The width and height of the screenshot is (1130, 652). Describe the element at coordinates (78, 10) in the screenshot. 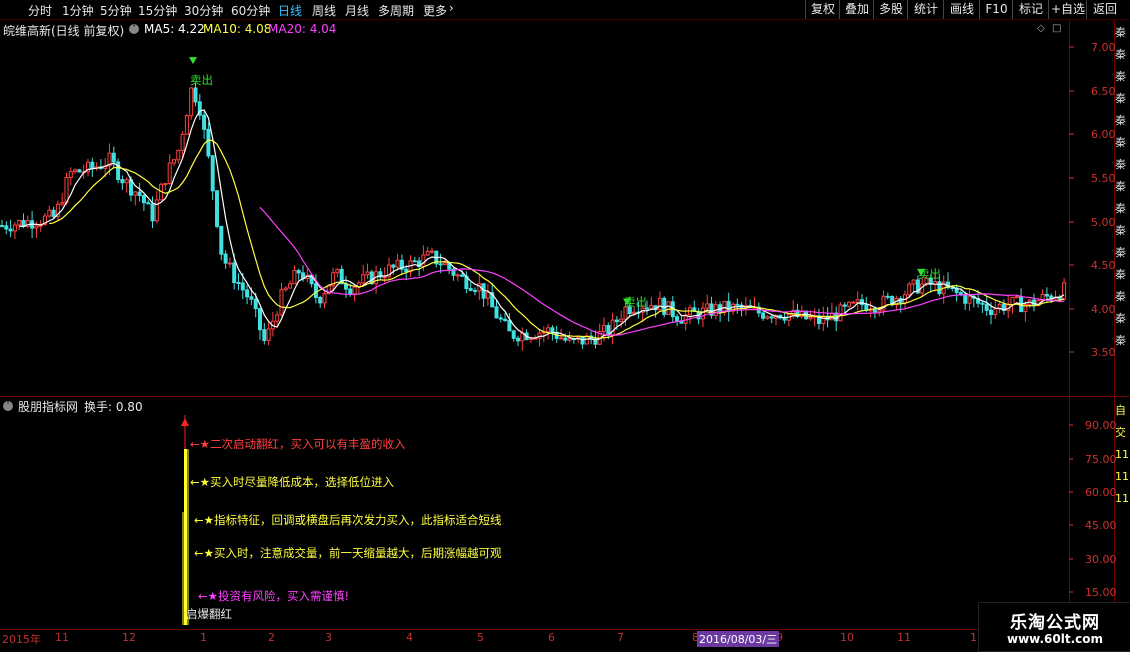

I see `period-tab-1min: 1分钟` at that location.